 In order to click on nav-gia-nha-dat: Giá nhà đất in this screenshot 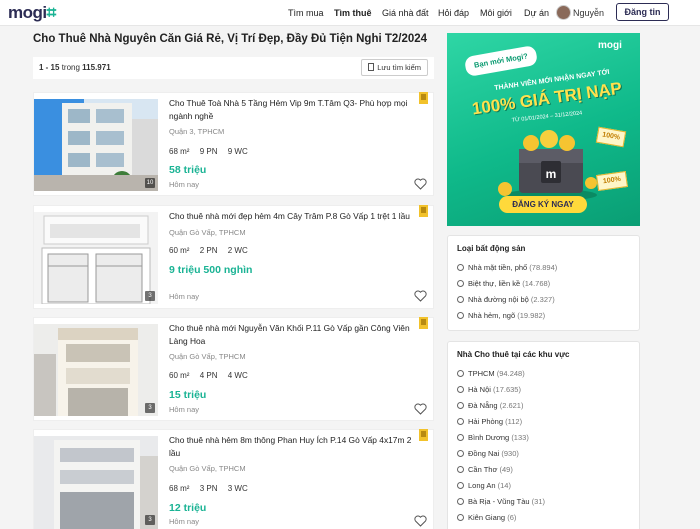, I will do `click(405, 13)`.